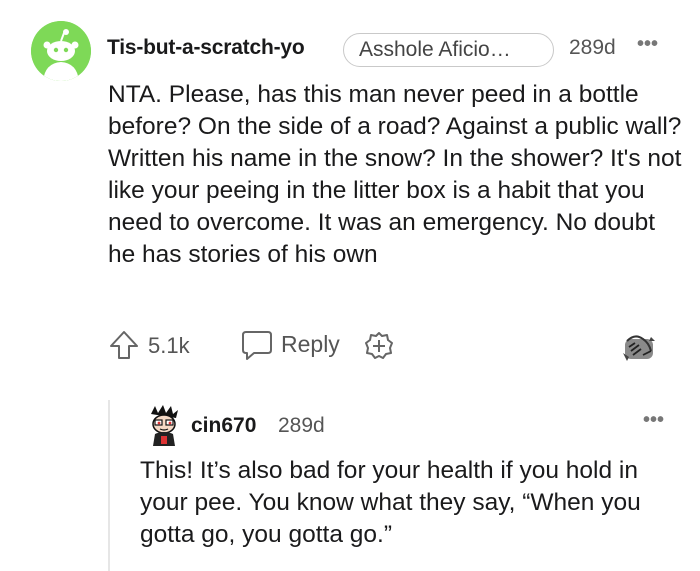 The image size is (700, 571). What do you see at coordinates (257, 347) in the screenshot?
I see `reply-bubble-icon` at bounding box center [257, 347].